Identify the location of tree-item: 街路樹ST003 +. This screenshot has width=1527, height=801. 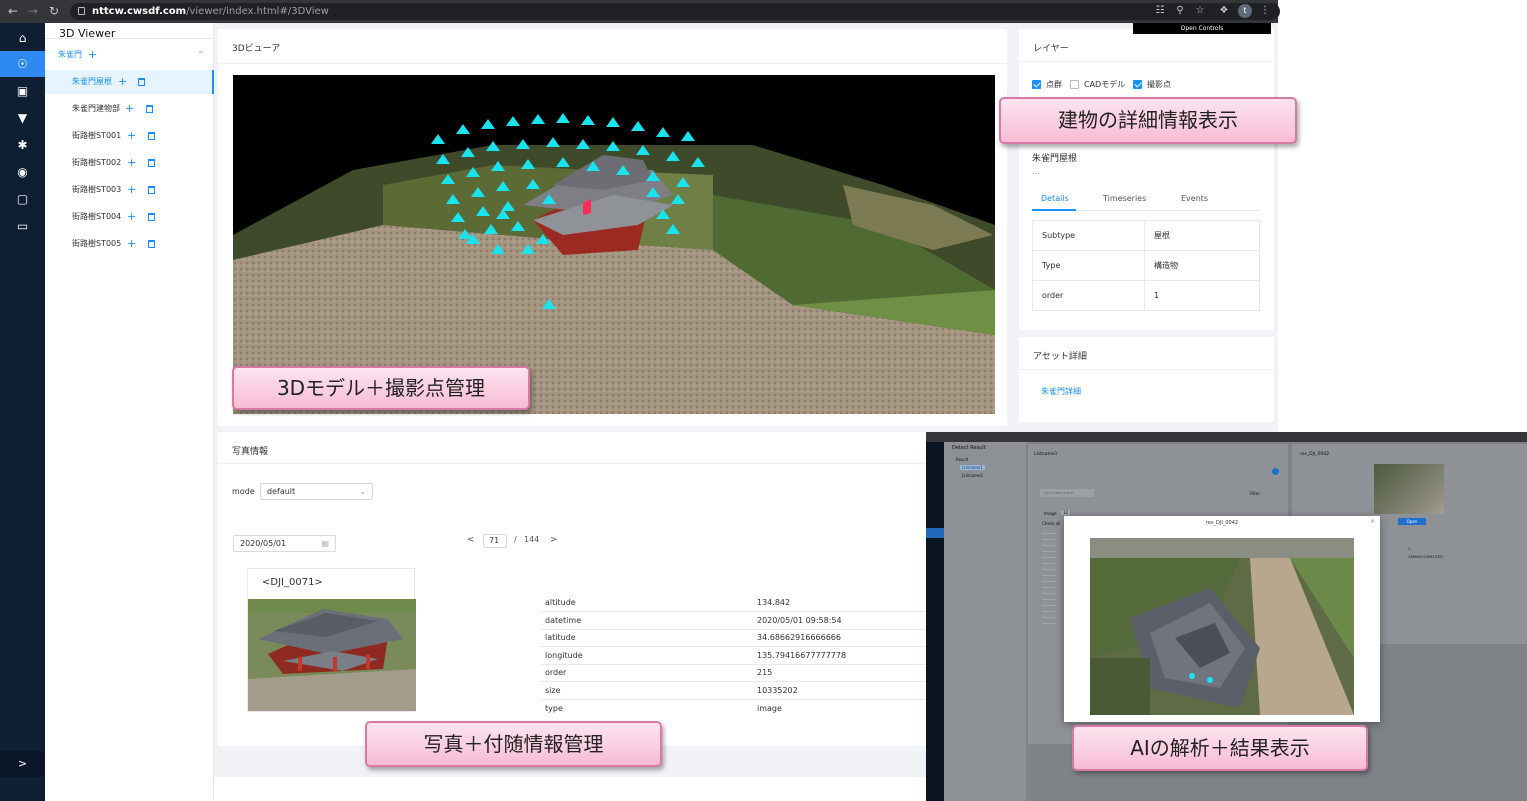
(129, 190).